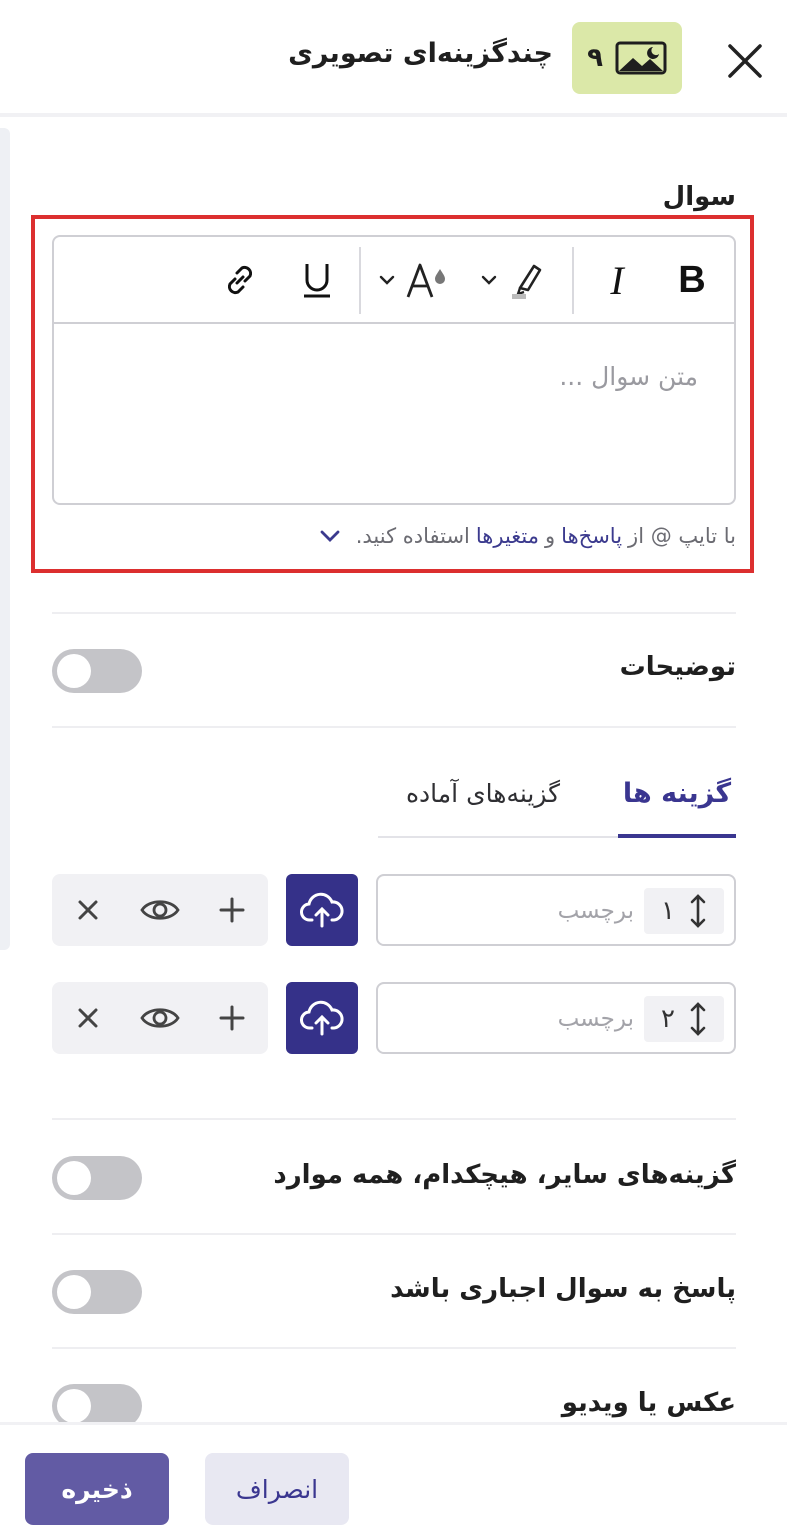  I want to click on tab-preset-options: گزینه‌های آماده, so click(483, 799).